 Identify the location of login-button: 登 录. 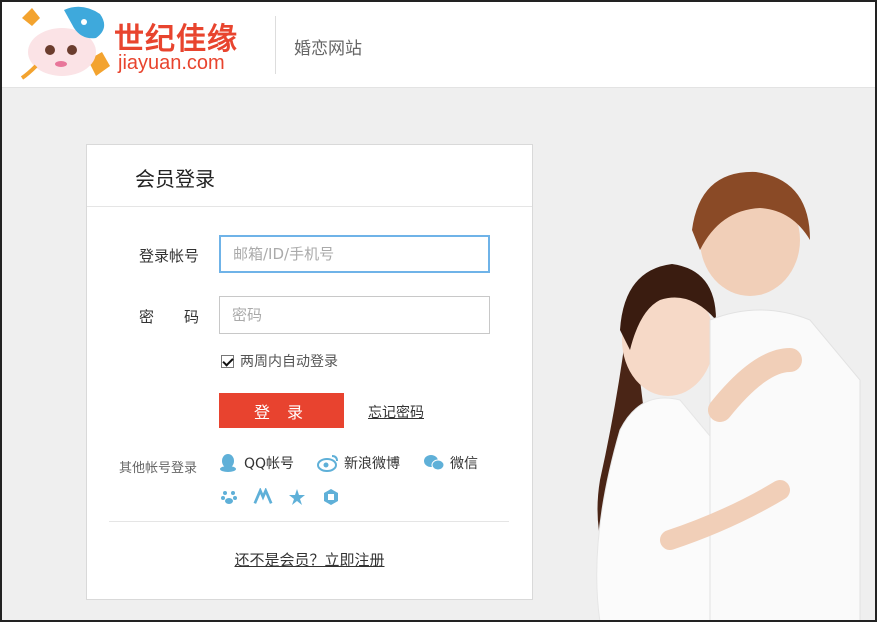
(281, 410).